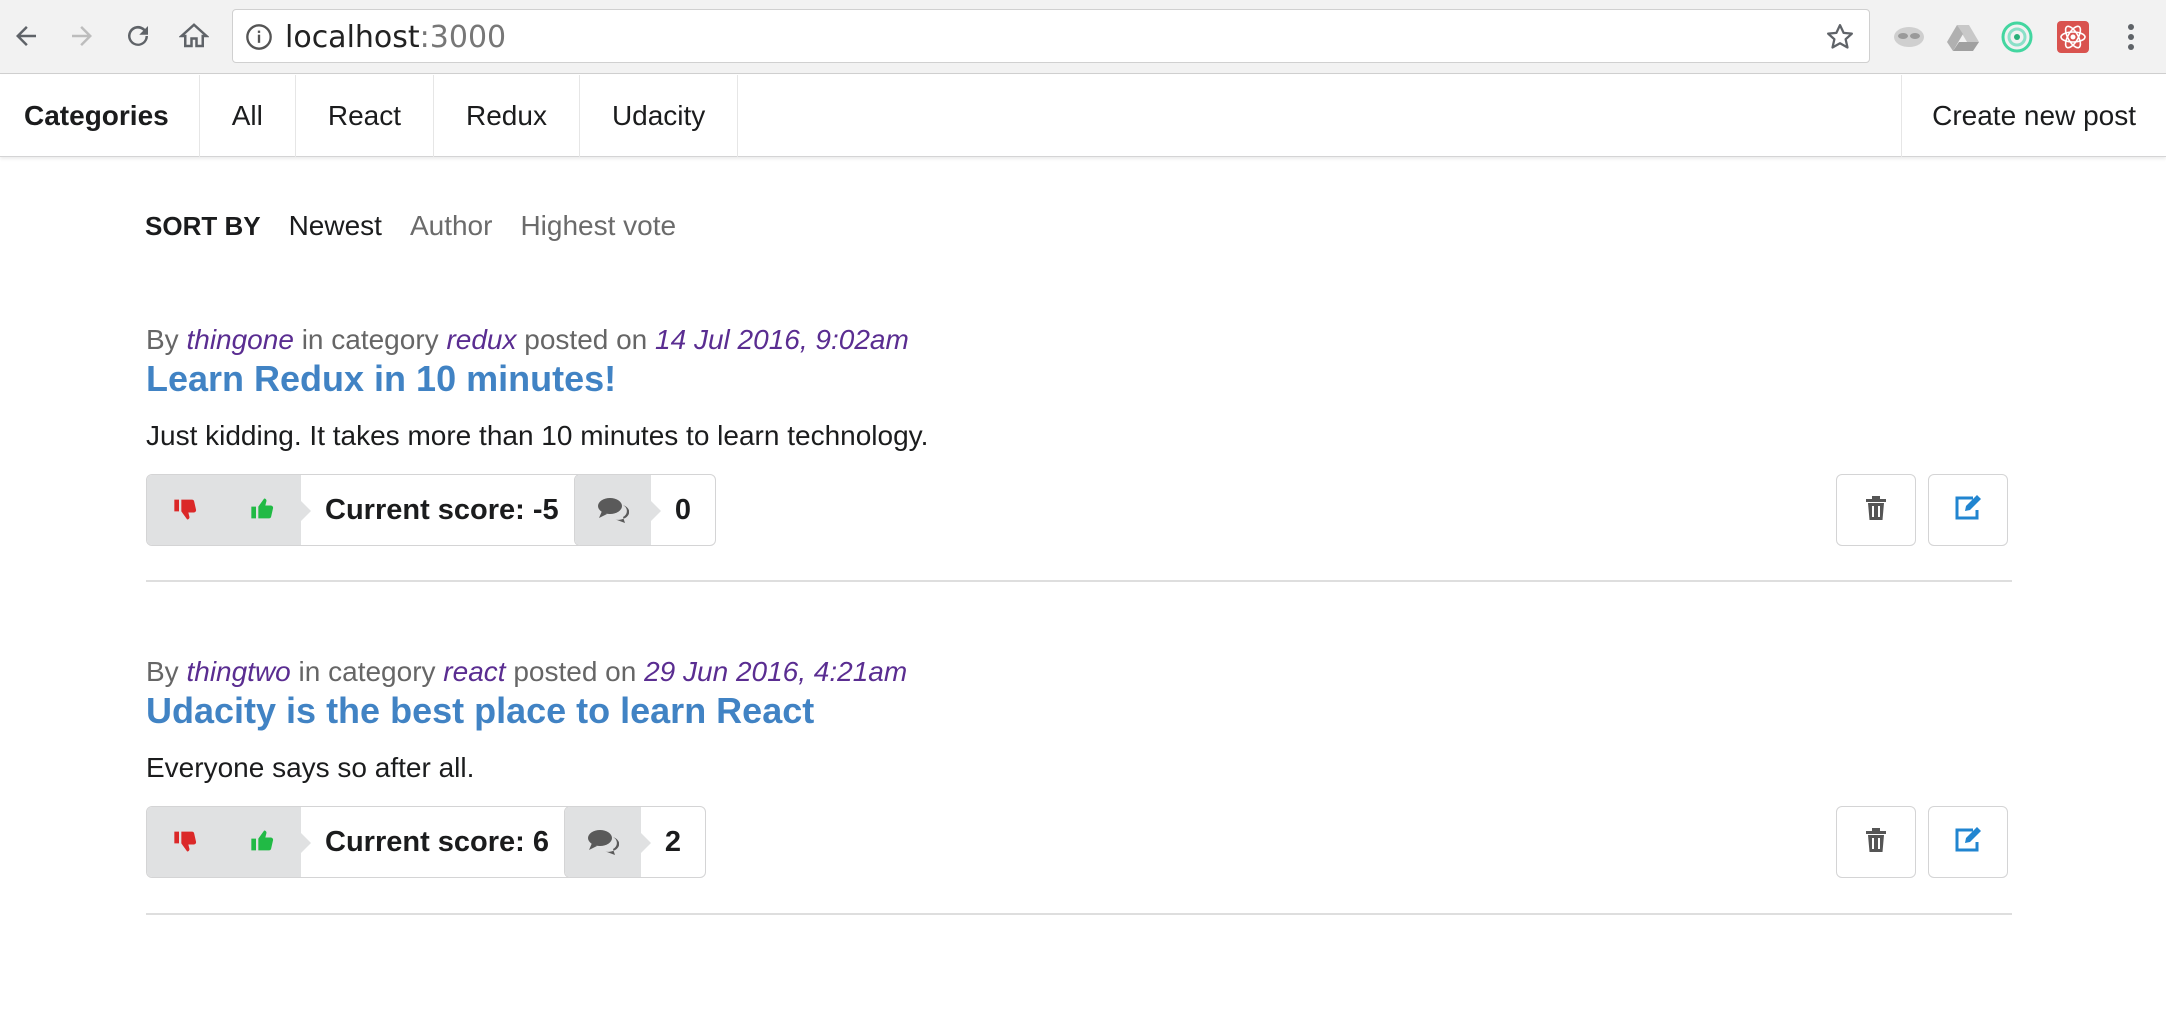 The image size is (2166, 1034). Describe the element at coordinates (238, 671) in the screenshot. I see `post-author: thingtwo` at that location.